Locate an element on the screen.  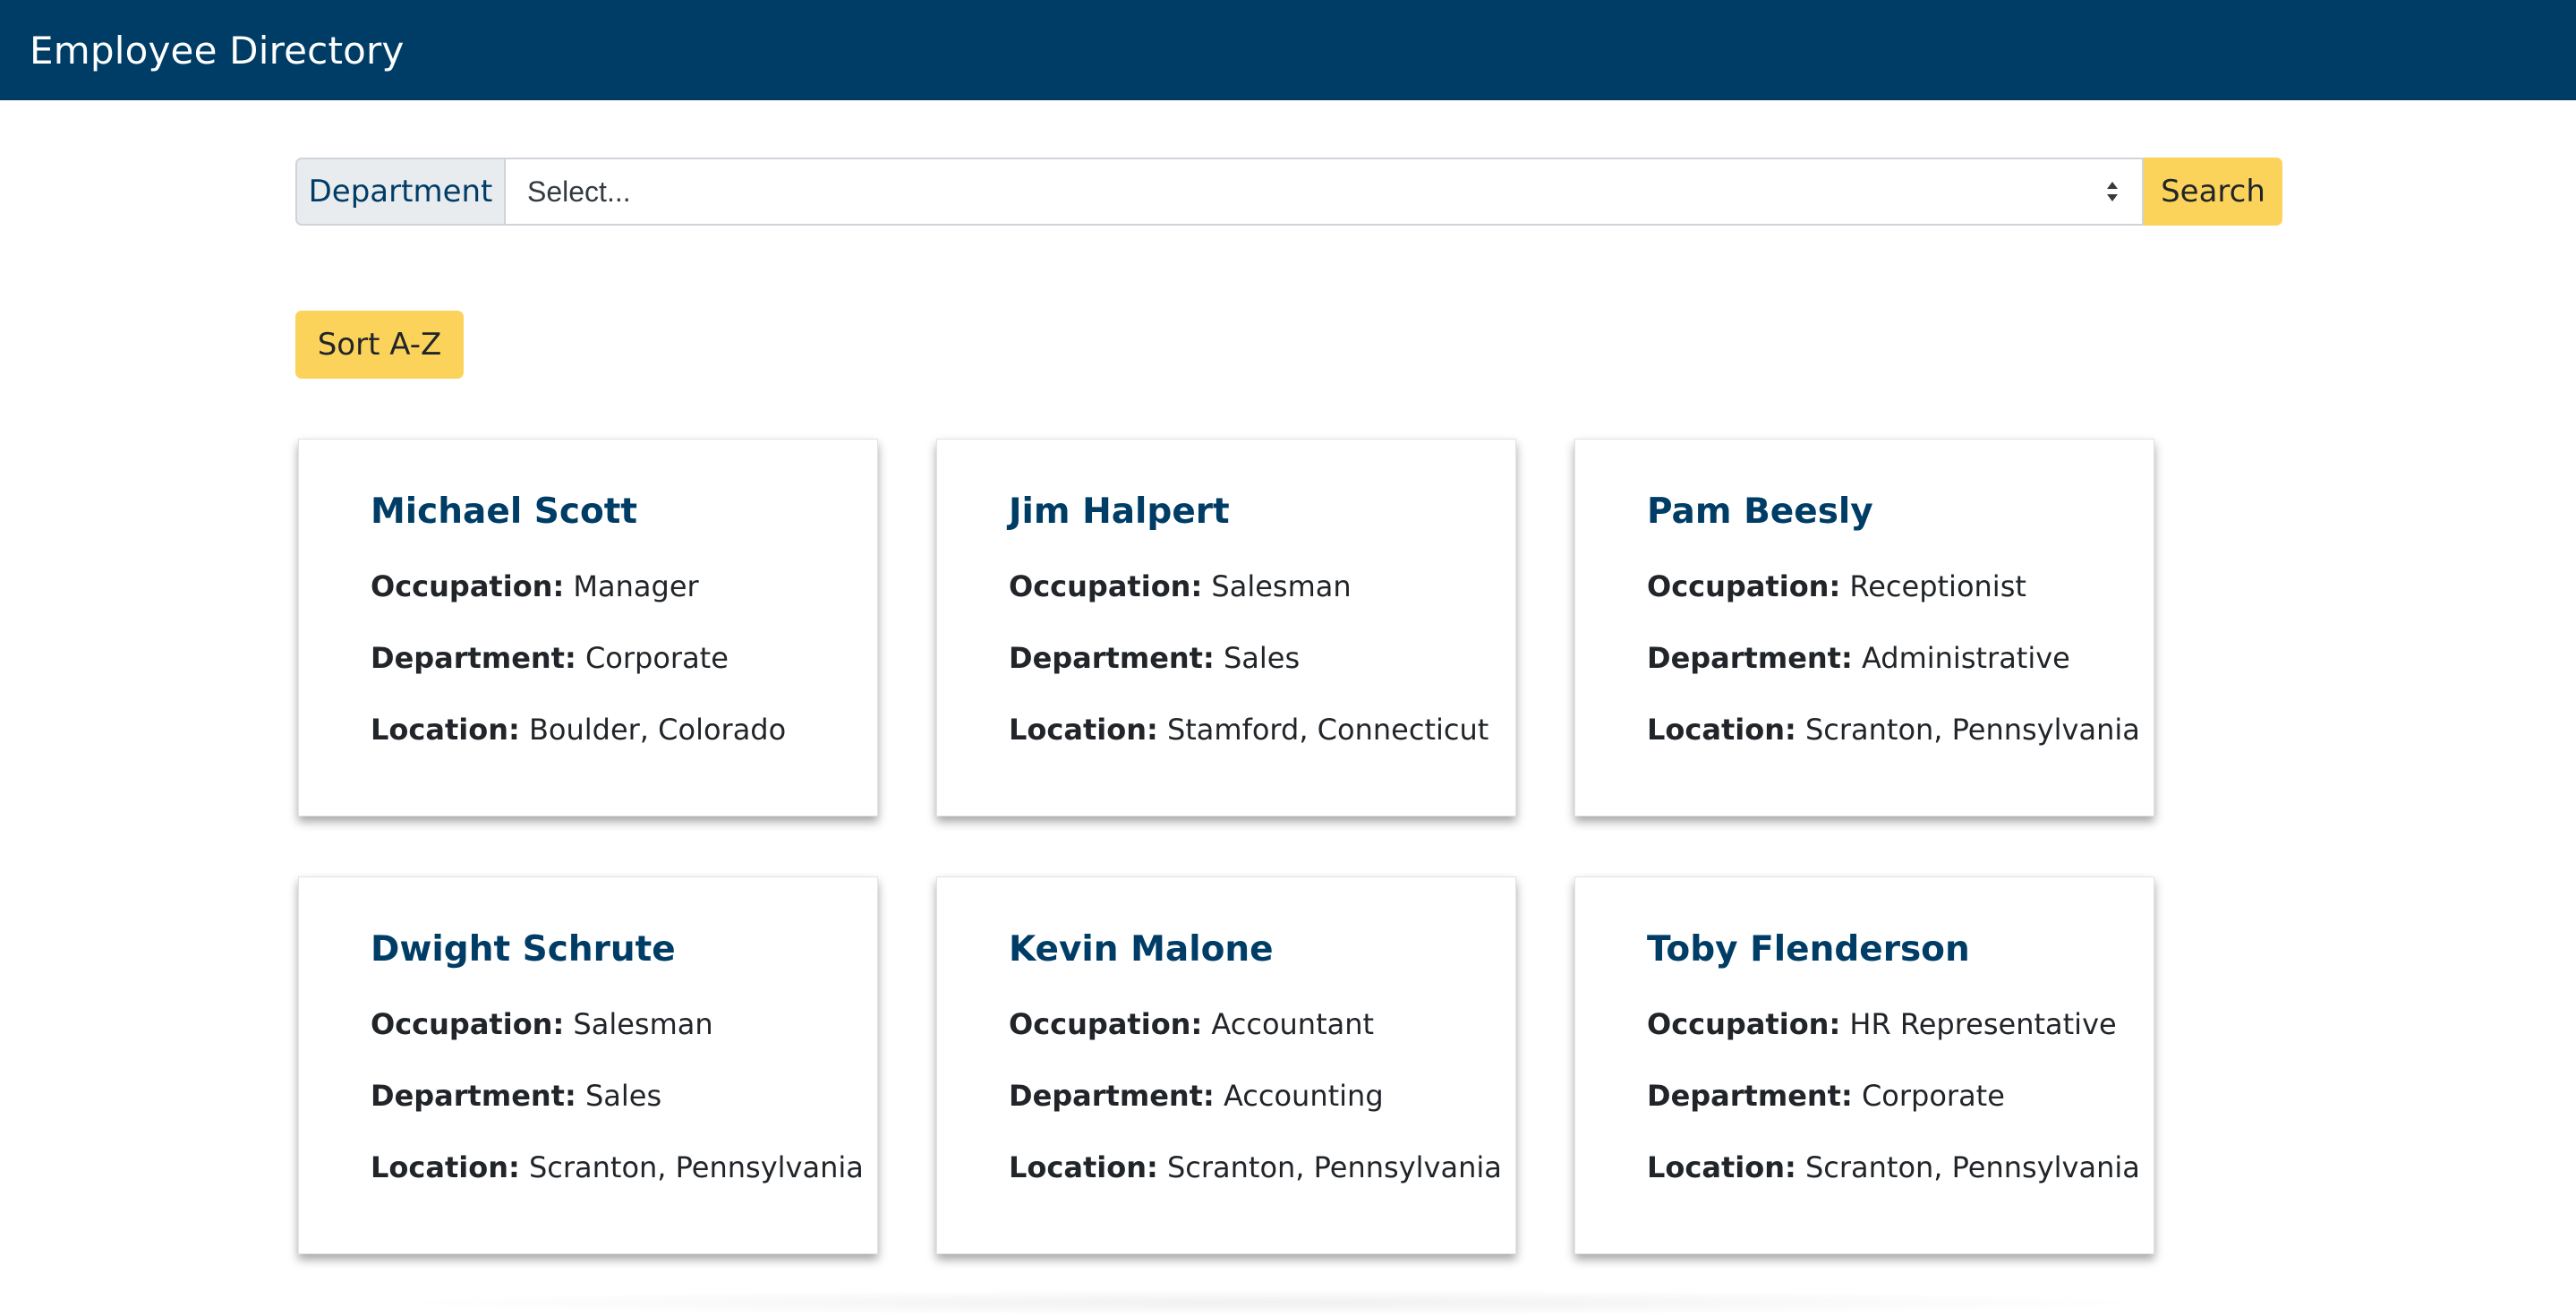
employee-location: Location: Boulder, Colorado is located at coordinates (624, 730).